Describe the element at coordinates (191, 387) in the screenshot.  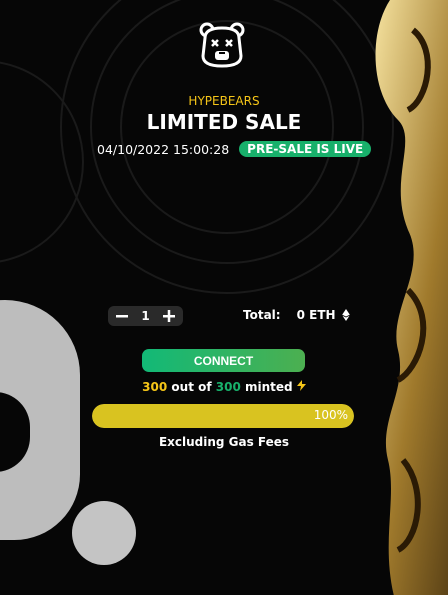
I see `minted-out-of: out of` at that location.